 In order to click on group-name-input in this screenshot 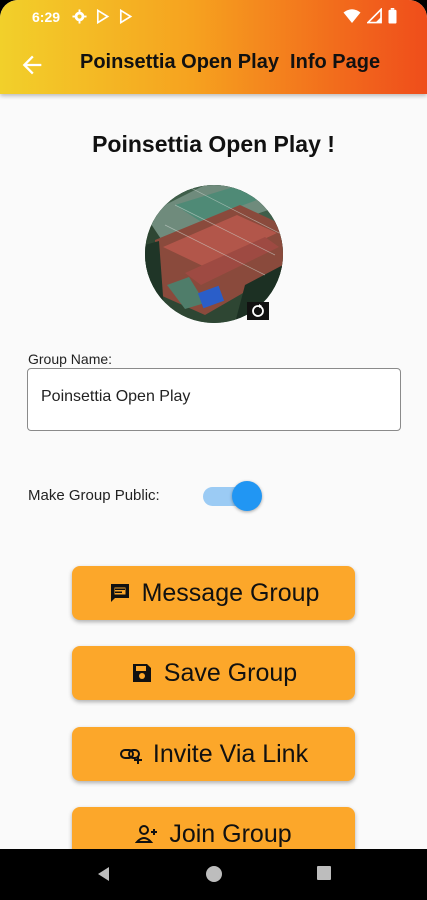, I will do `click(211, 397)`.